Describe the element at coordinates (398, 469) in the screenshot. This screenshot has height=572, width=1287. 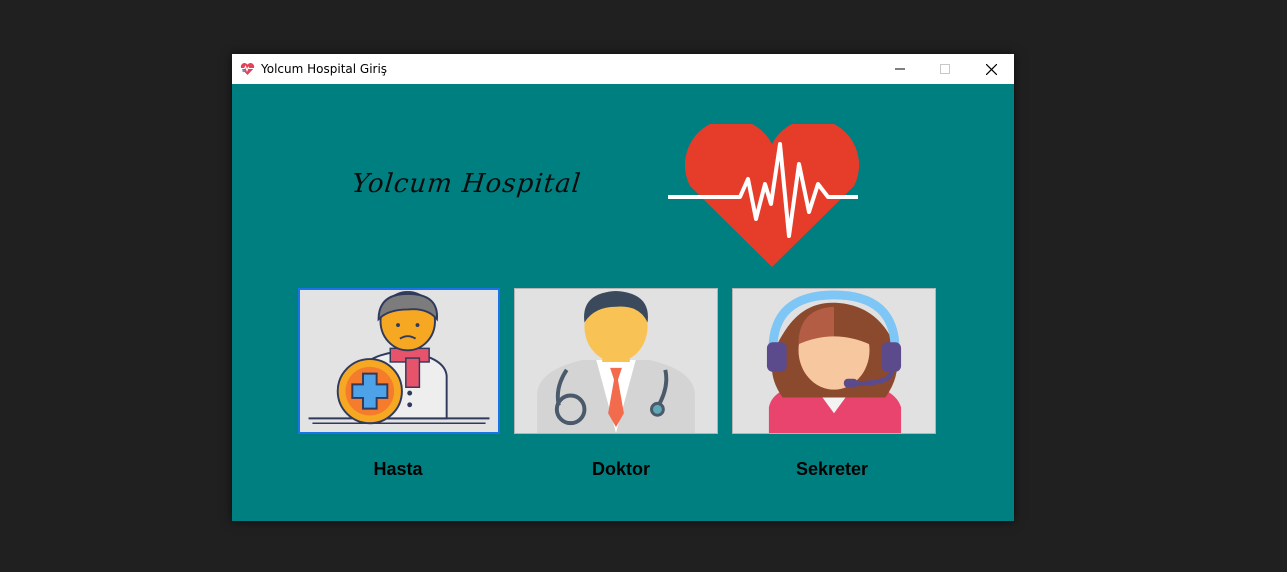
I see `patient-label: Hasta` at that location.